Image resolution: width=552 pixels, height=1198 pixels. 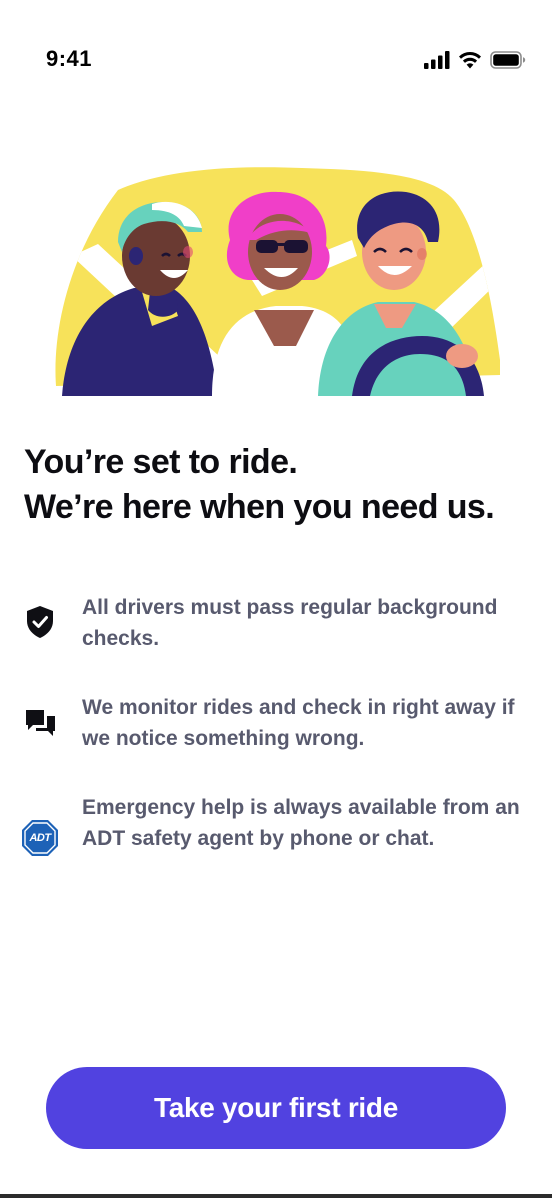 I want to click on headline-line-1: You’re set to ride., so click(x=161, y=462).